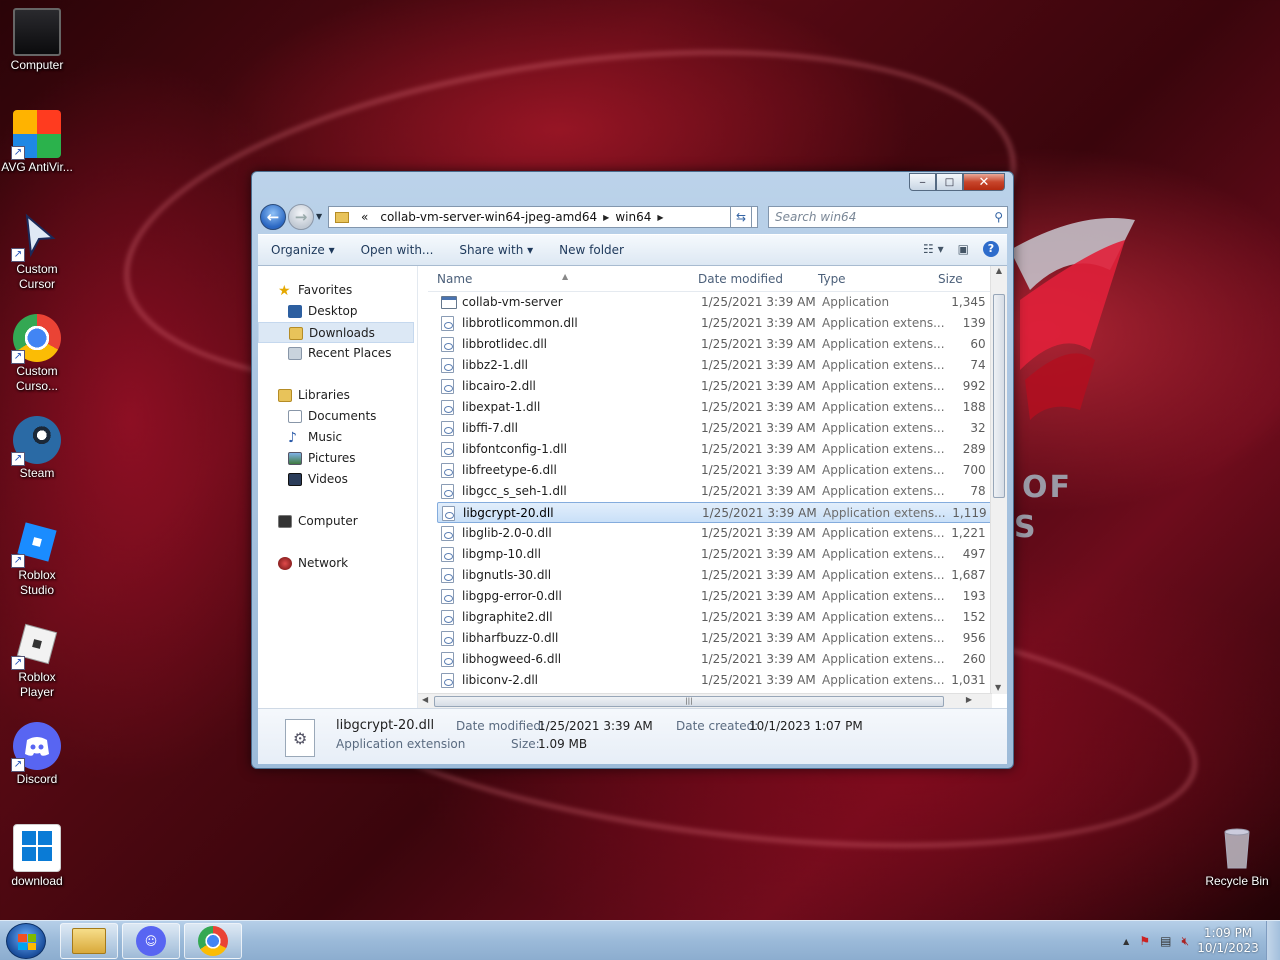 This screenshot has width=1280, height=960. What do you see at coordinates (337, 521) in the screenshot?
I see `nav-computer: Computer` at bounding box center [337, 521].